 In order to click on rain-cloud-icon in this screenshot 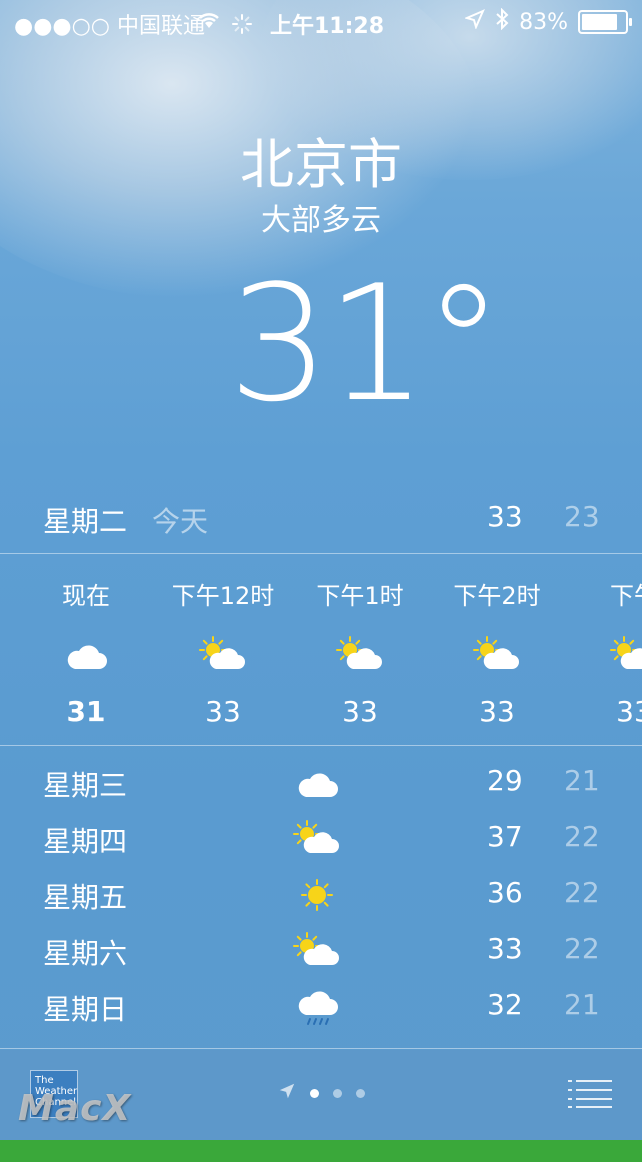, I will do `click(317, 1009)`.